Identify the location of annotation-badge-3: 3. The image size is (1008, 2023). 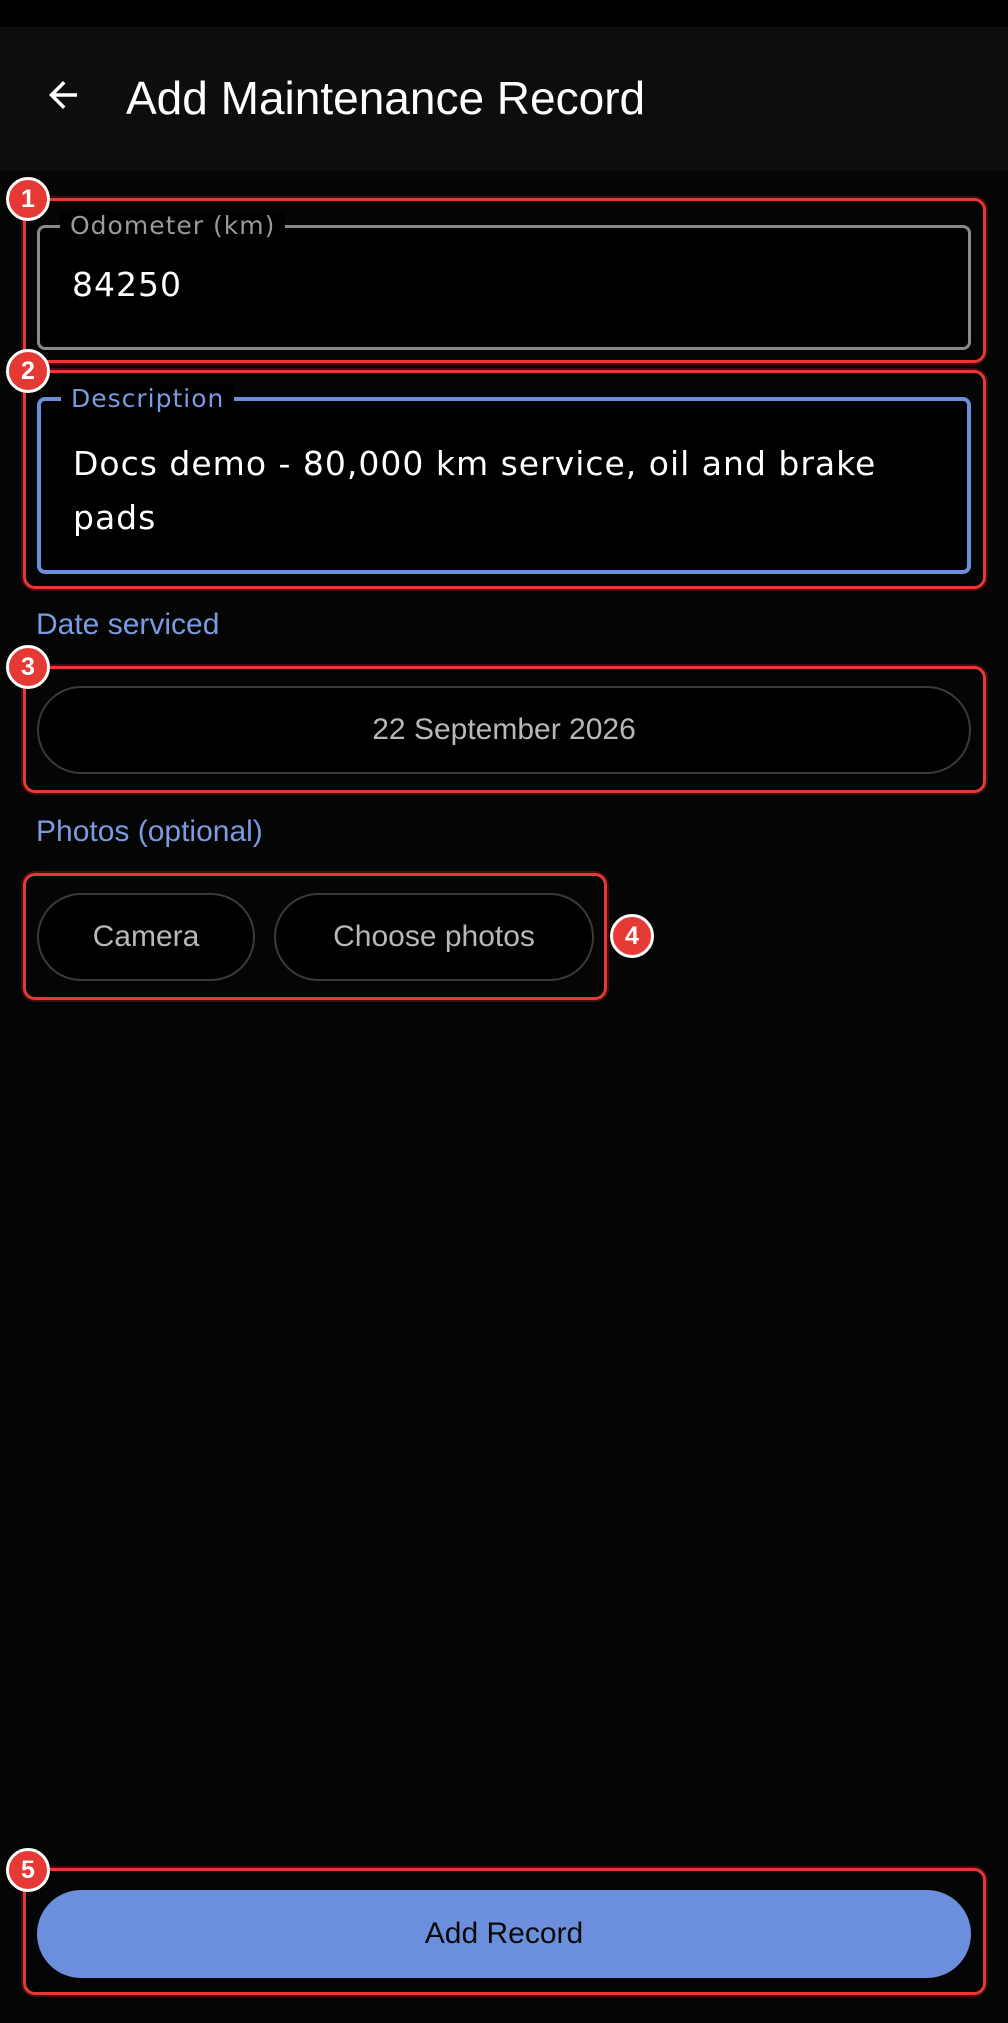
(28, 667).